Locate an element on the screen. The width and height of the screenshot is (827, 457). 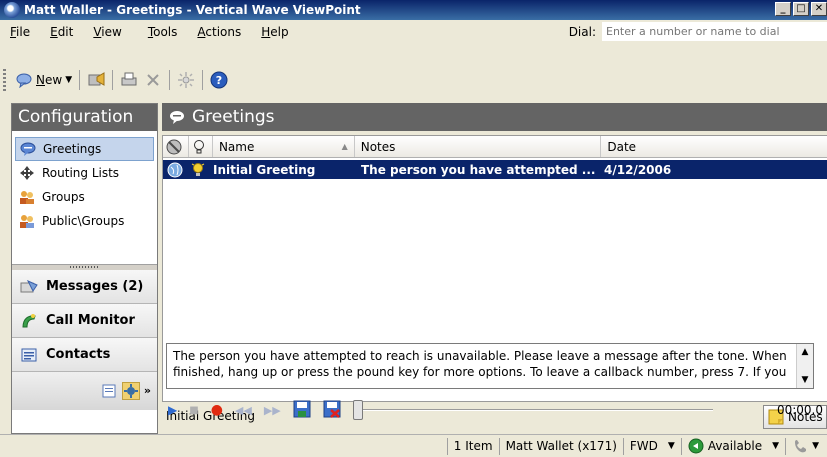
messages-button: Messages (2) is located at coordinates (84, 287).